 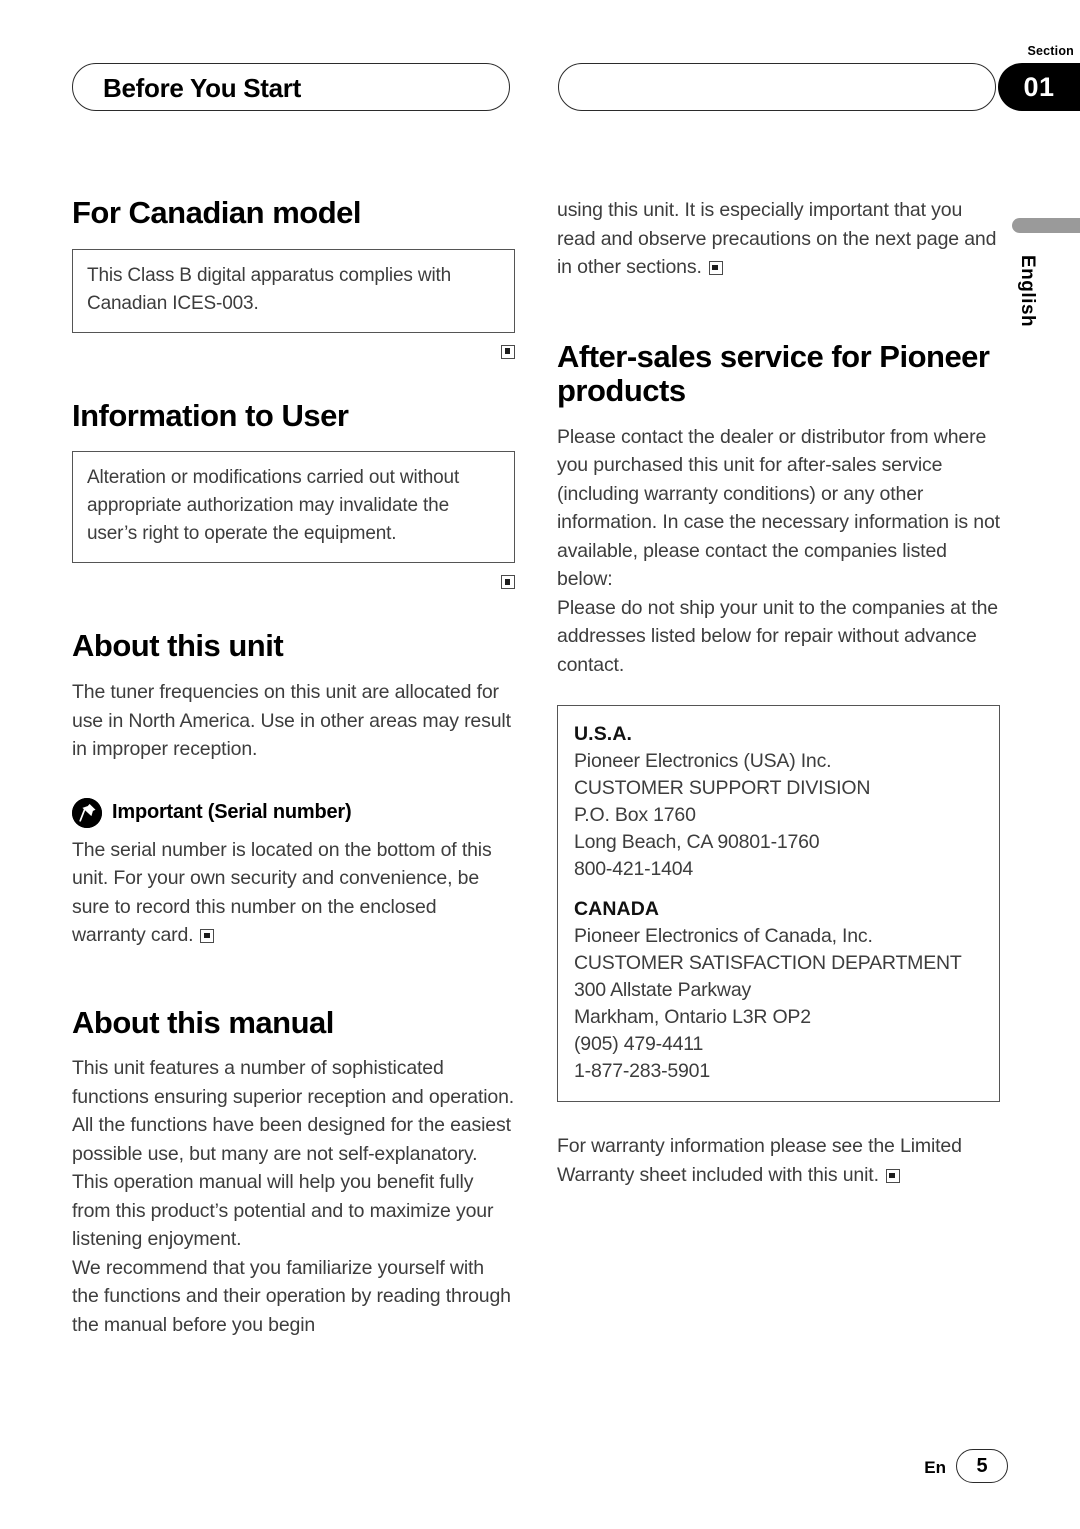 I want to click on section-number-badge: 01, so click(x=1039, y=87).